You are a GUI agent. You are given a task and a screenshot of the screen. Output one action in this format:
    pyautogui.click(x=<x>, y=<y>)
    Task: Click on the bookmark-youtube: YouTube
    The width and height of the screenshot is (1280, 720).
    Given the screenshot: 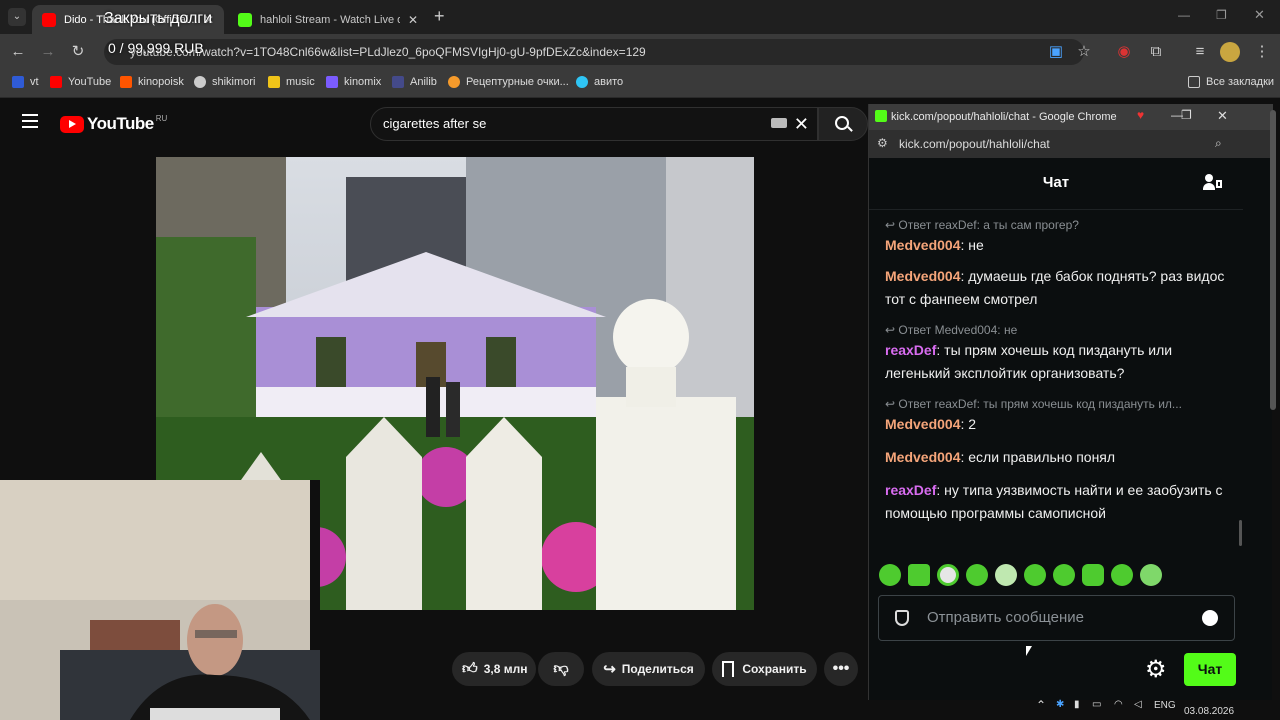 What is the action you would take?
    pyautogui.click(x=80, y=82)
    